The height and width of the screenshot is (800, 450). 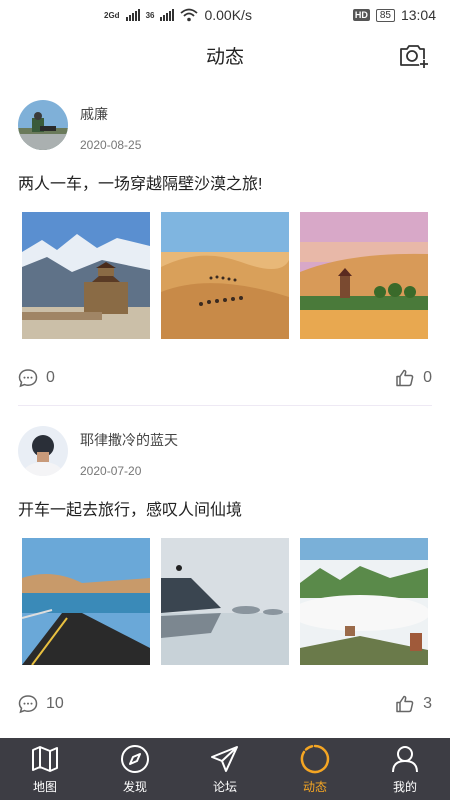 I want to click on camera-plus-icon, so click(x=414, y=55).